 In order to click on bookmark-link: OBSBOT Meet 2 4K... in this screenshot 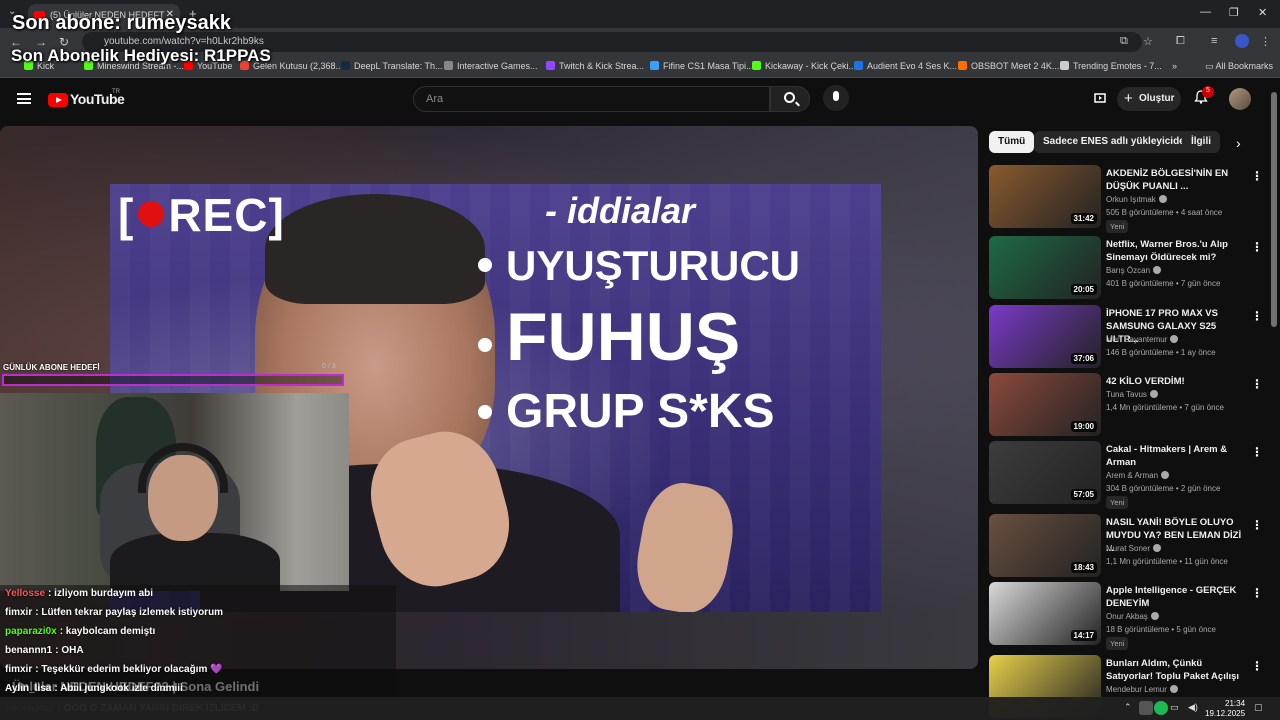, I will do `click(1008, 66)`.